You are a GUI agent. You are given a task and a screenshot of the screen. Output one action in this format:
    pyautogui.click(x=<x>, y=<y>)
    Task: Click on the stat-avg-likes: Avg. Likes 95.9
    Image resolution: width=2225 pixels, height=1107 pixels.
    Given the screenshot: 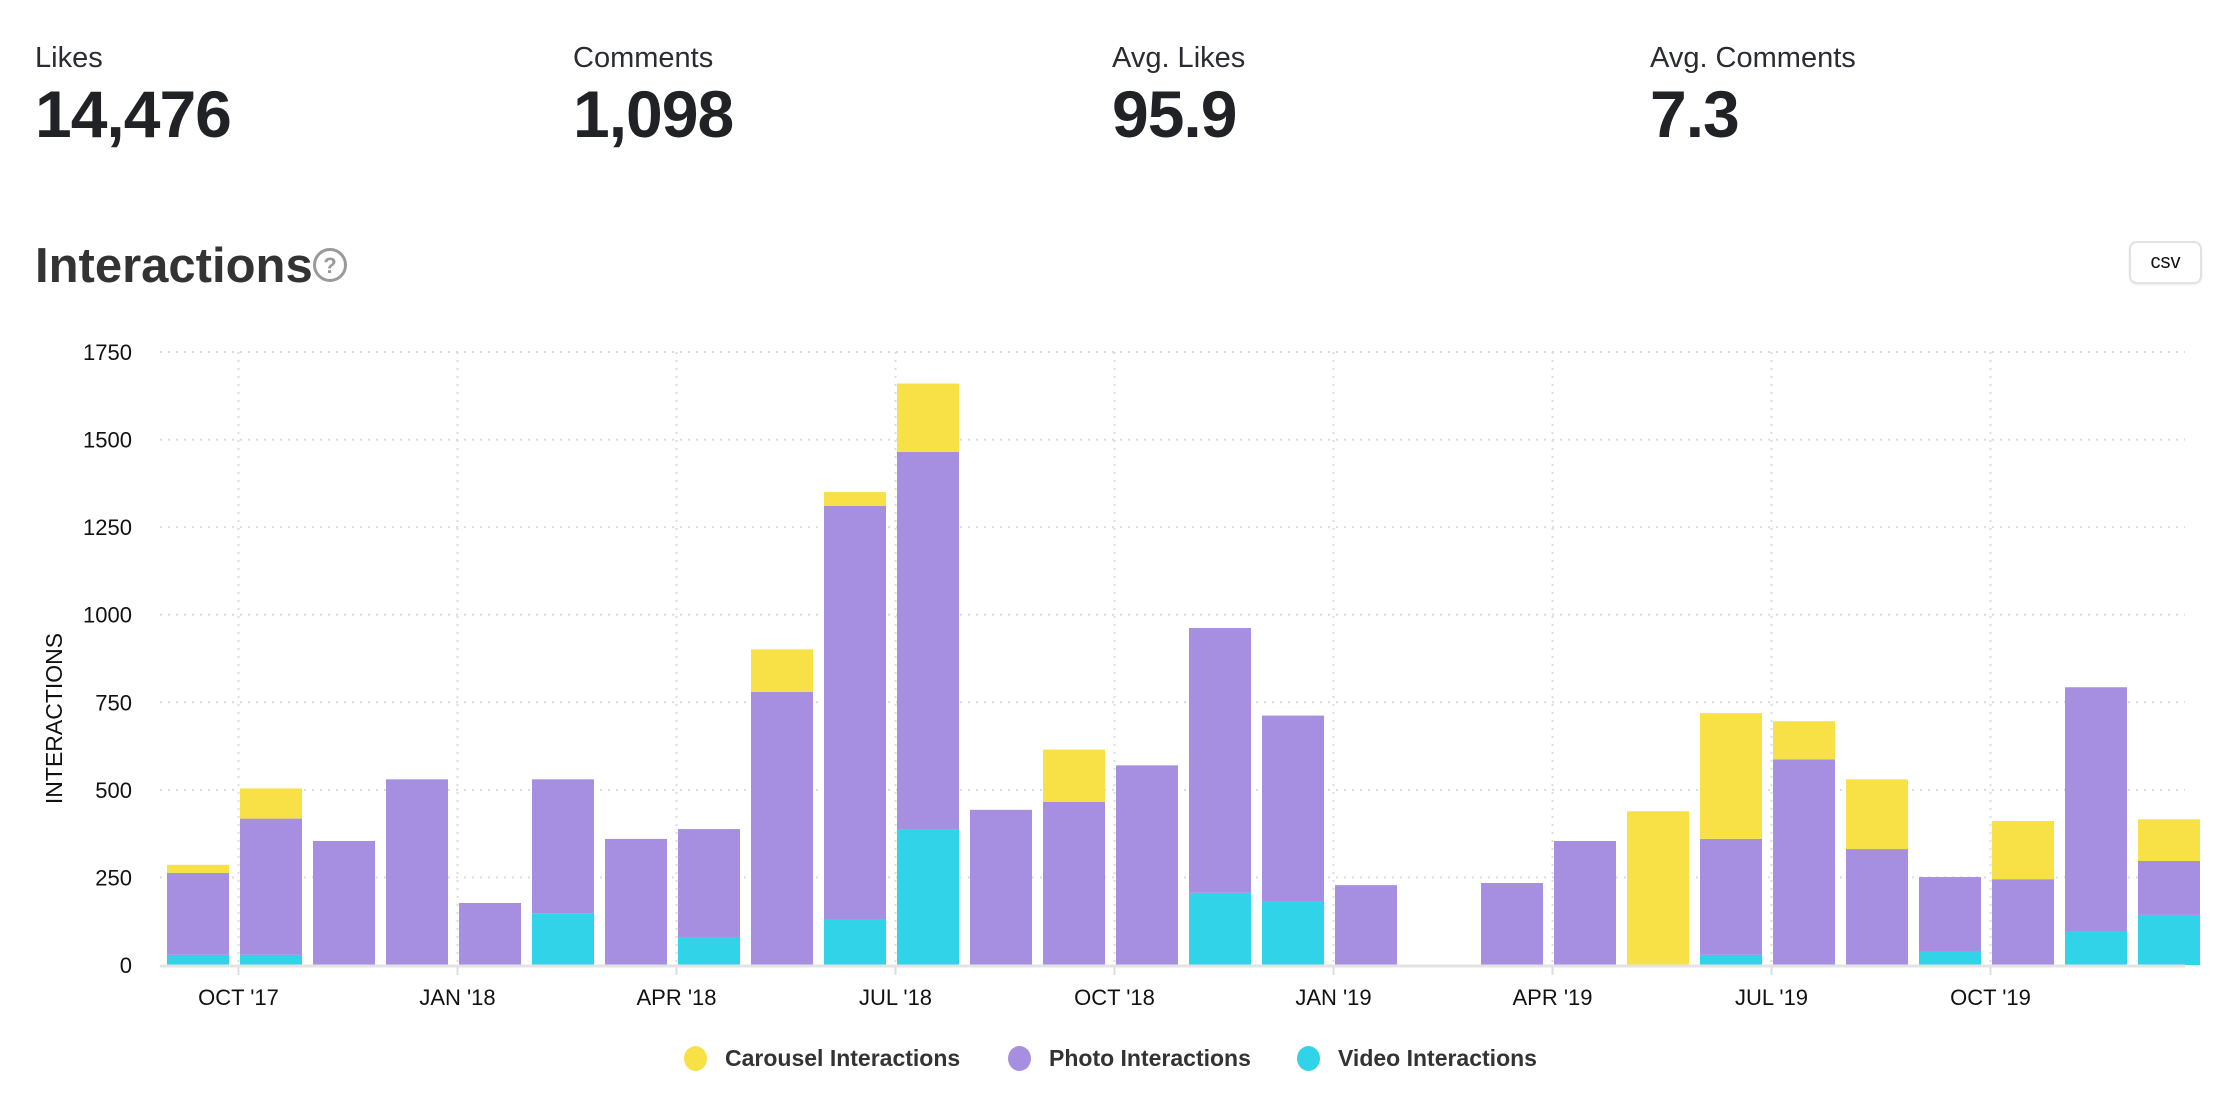 What is the action you would take?
    pyautogui.click(x=1178, y=95)
    